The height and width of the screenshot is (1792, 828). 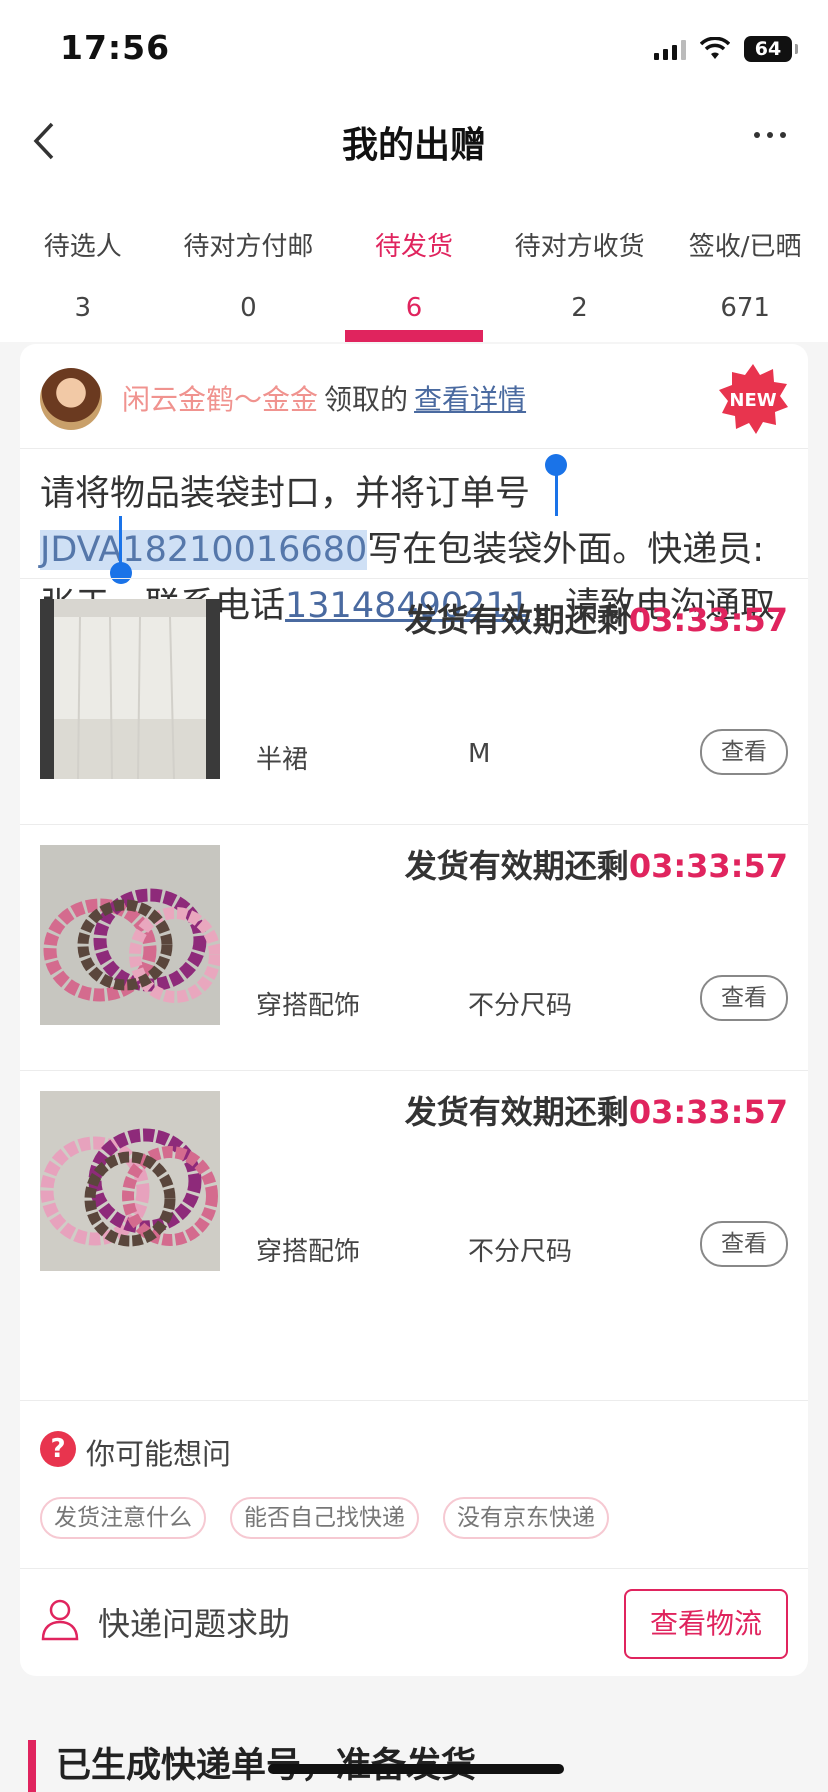 I want to click on faq-chip: 发货注意什么, so click(x=123, y=1518).